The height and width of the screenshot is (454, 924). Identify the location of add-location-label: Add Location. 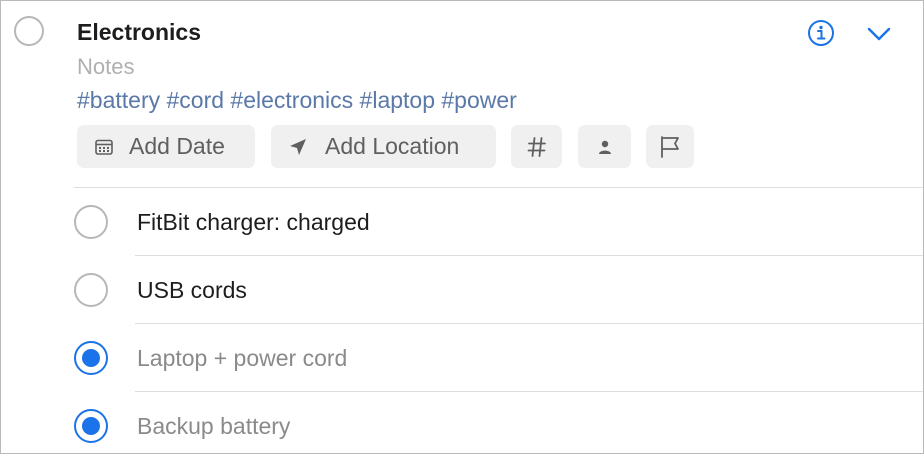
(392, 146).